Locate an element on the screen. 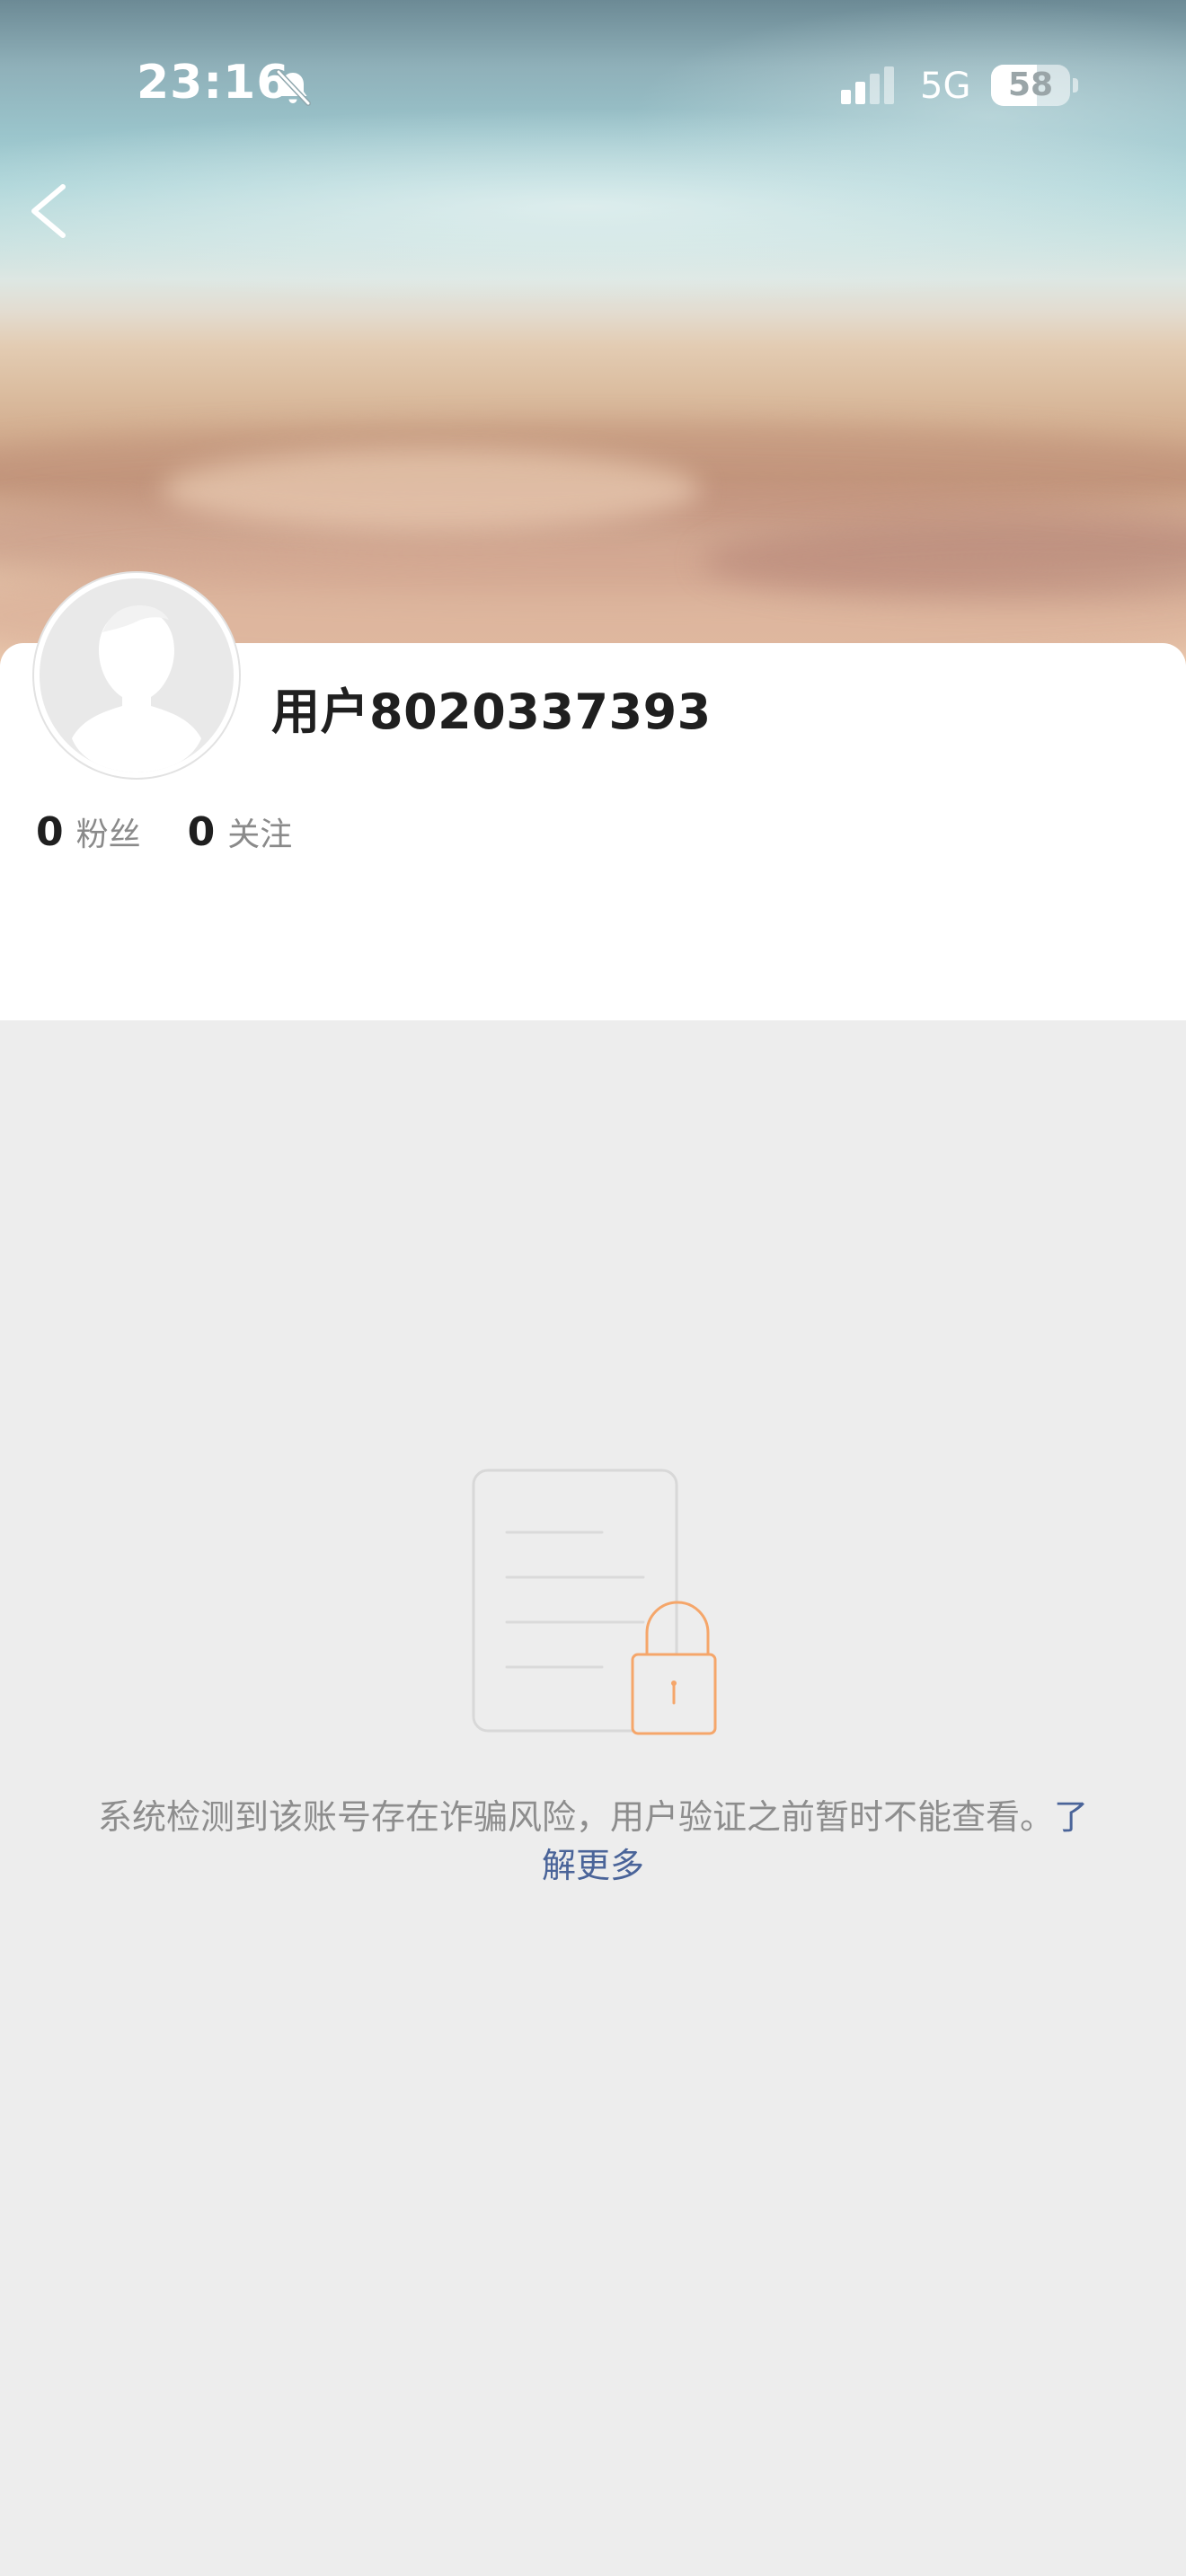 Image resolution: width=1186 pixels, height=2576 pixels. status-bar: 23:16 5G 58 is located at coordinates (593, 85).